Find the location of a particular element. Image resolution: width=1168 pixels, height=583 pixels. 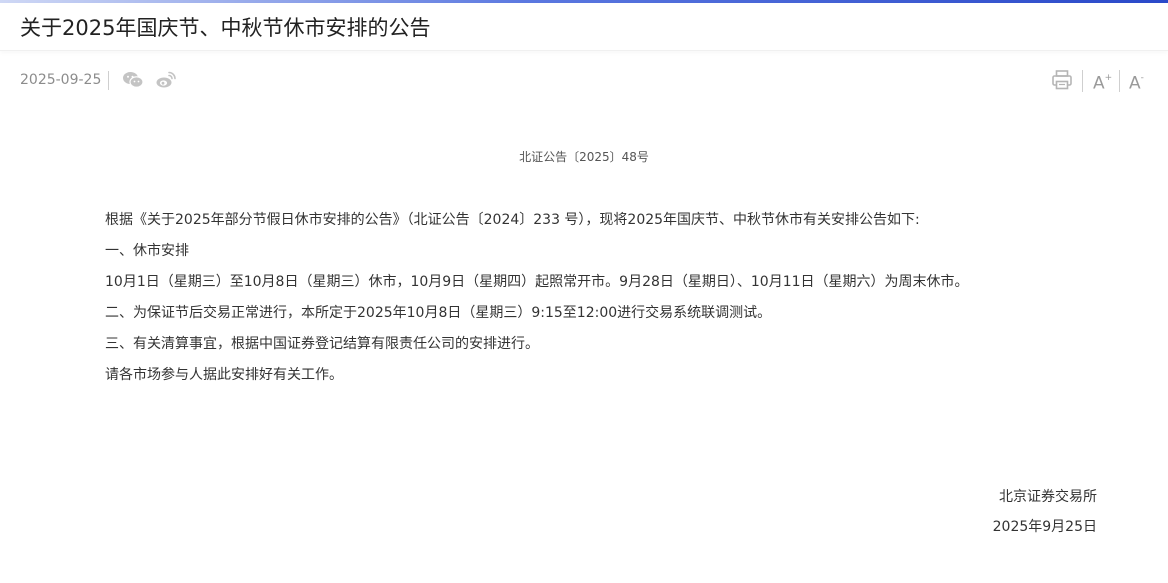

weibo-icon is located at coordinates (166, 80).